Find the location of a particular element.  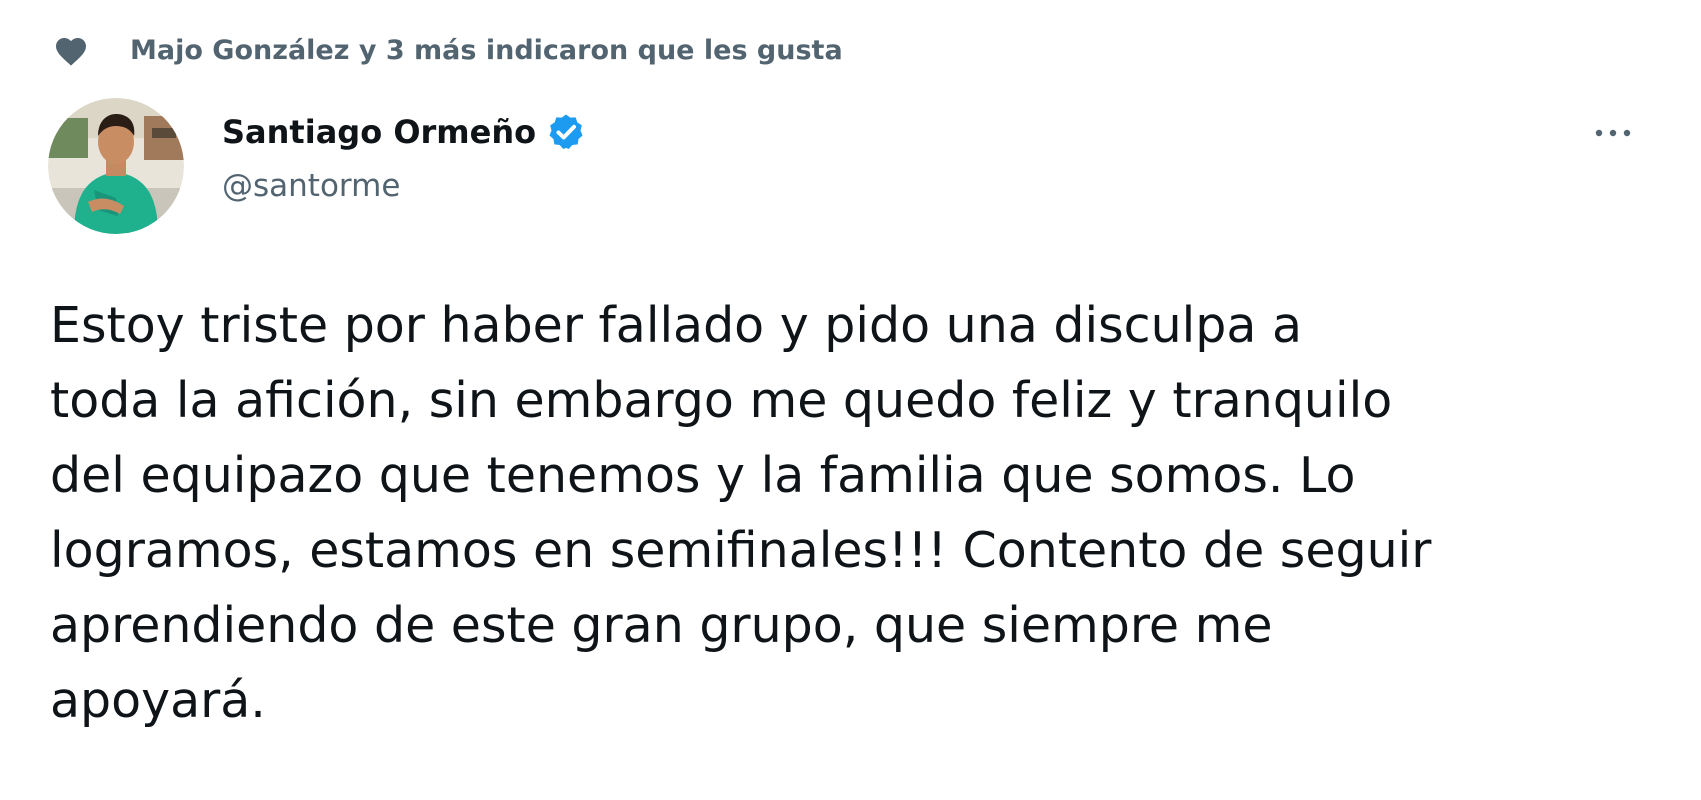

more-options-icon is located at coordinates (1613, 133).